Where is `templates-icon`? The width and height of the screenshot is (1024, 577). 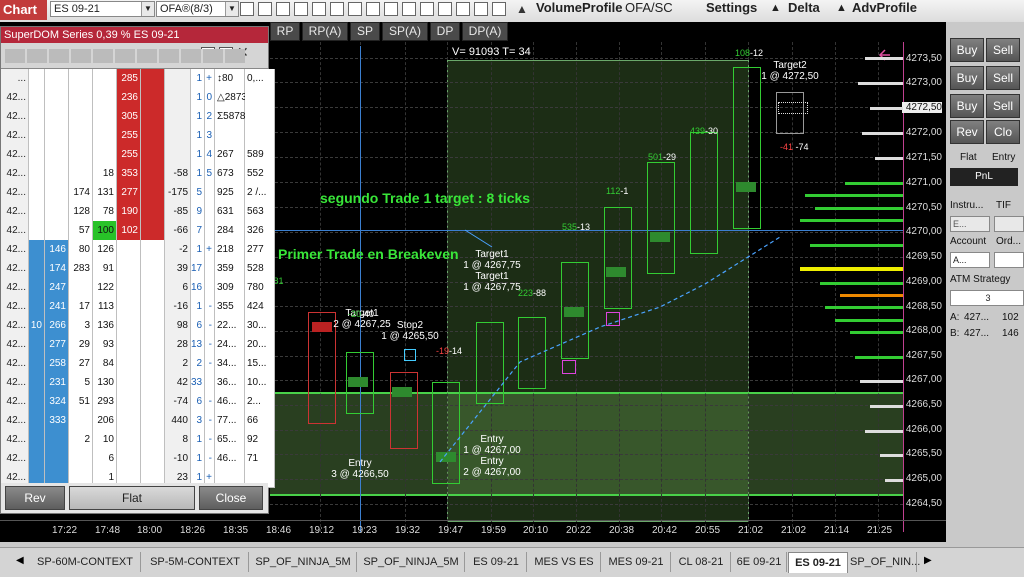 templates-icon is located at coordinates (337, 9).